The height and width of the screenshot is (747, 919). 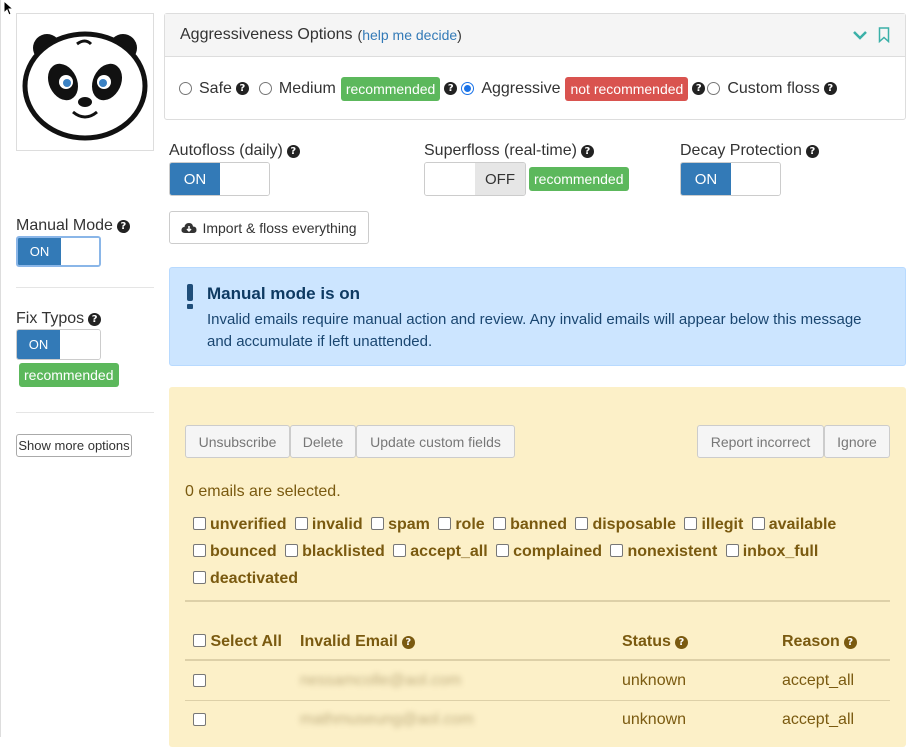 What do you see at coordinates (234, 151) in the screenshot?
I see `autofloss-label: Autofloss (daily)?` at bounding box center [234, 151].